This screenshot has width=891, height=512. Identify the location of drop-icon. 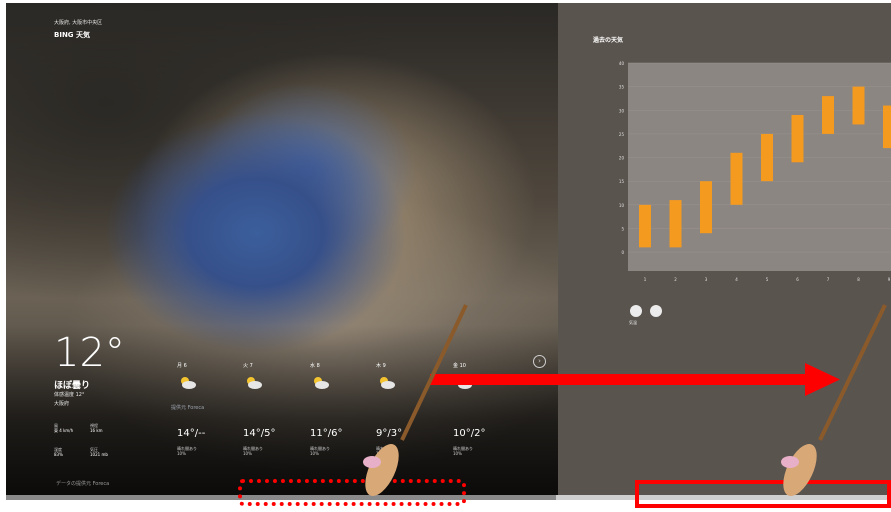
(656, 311).